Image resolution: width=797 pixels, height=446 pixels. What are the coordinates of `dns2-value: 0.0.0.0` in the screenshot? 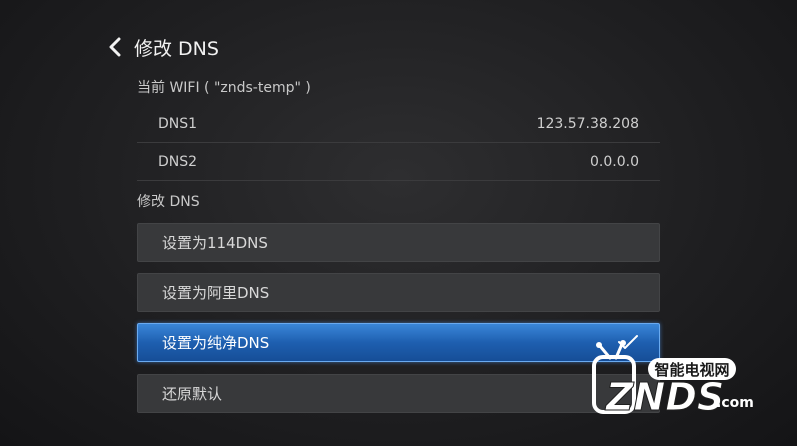 It's located at (614, 161).